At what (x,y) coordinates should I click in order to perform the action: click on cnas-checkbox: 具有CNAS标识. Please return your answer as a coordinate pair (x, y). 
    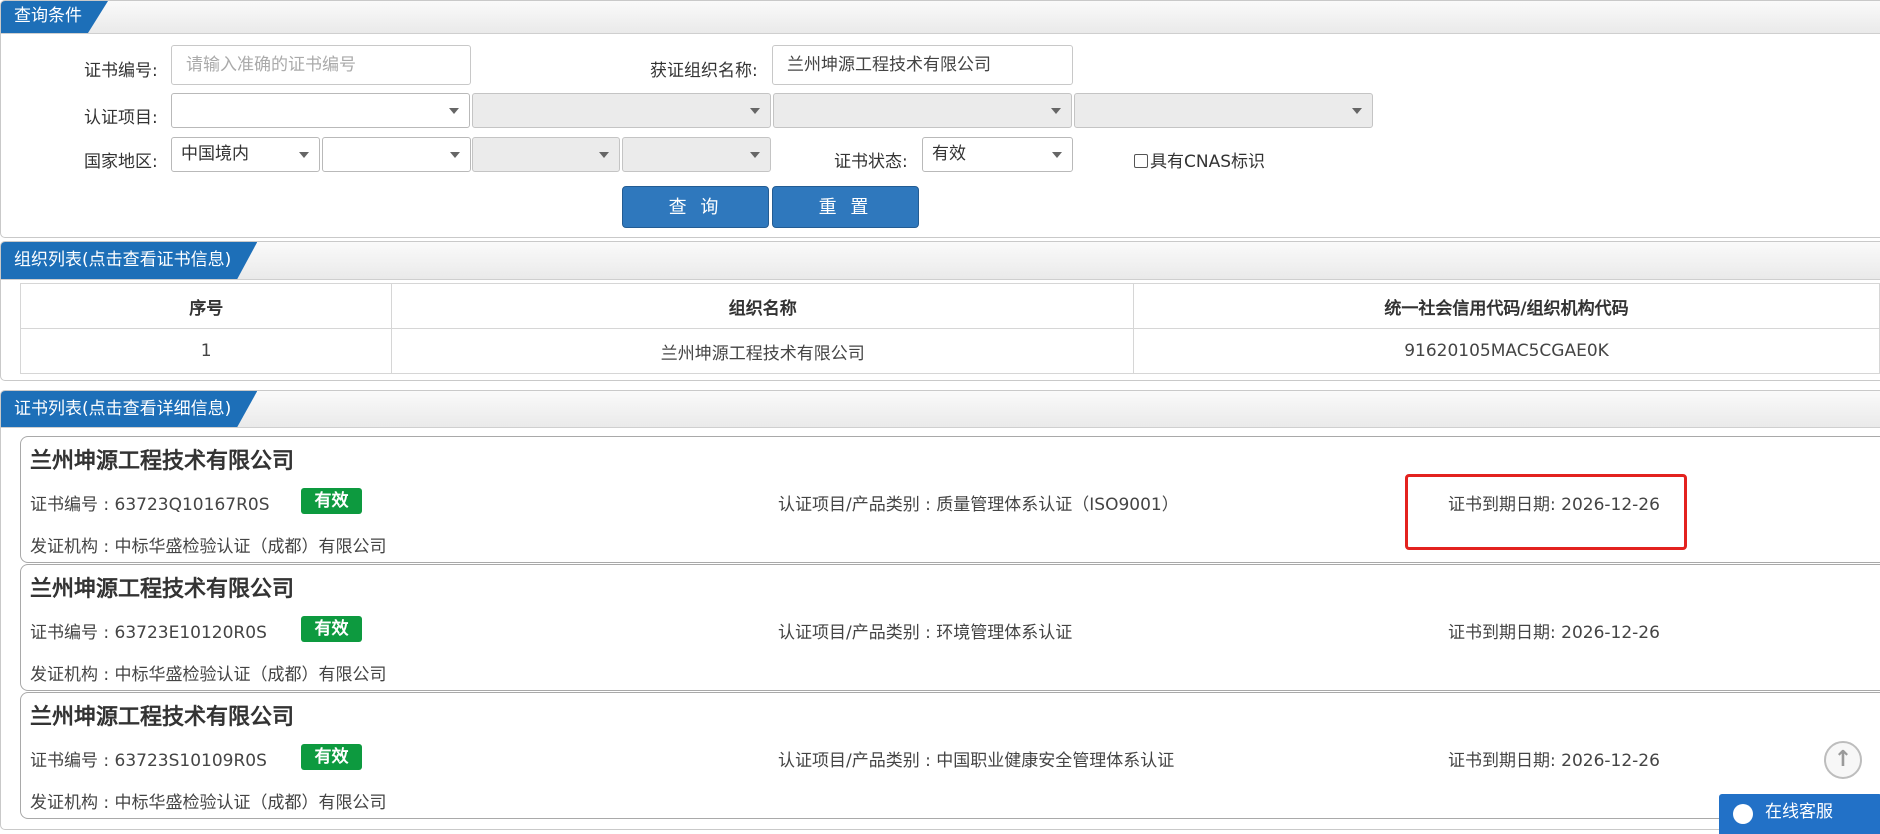
    Looking at the image, I should click on (1199, 159).